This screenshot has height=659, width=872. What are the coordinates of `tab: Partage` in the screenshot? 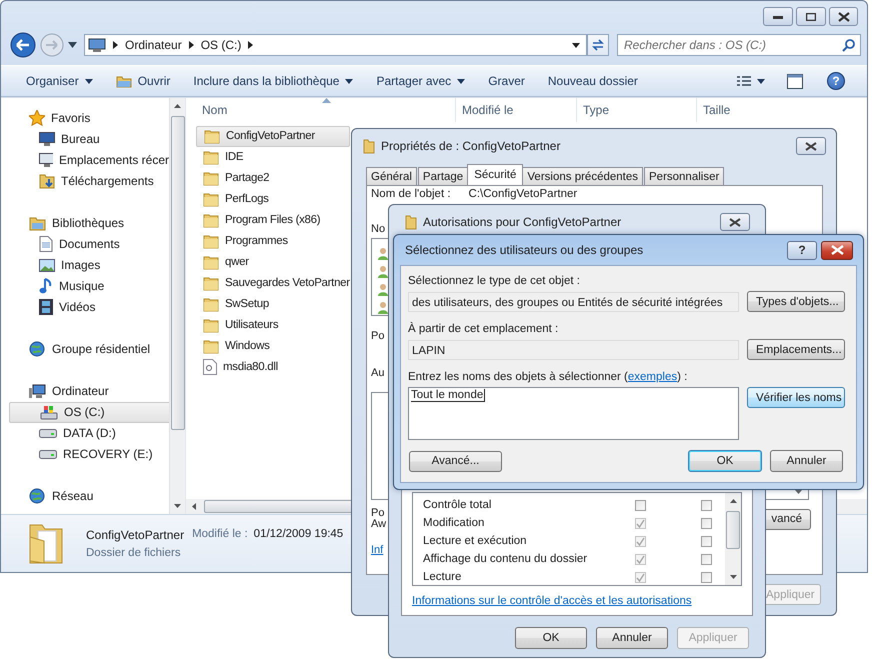 It's located at (443, 176).